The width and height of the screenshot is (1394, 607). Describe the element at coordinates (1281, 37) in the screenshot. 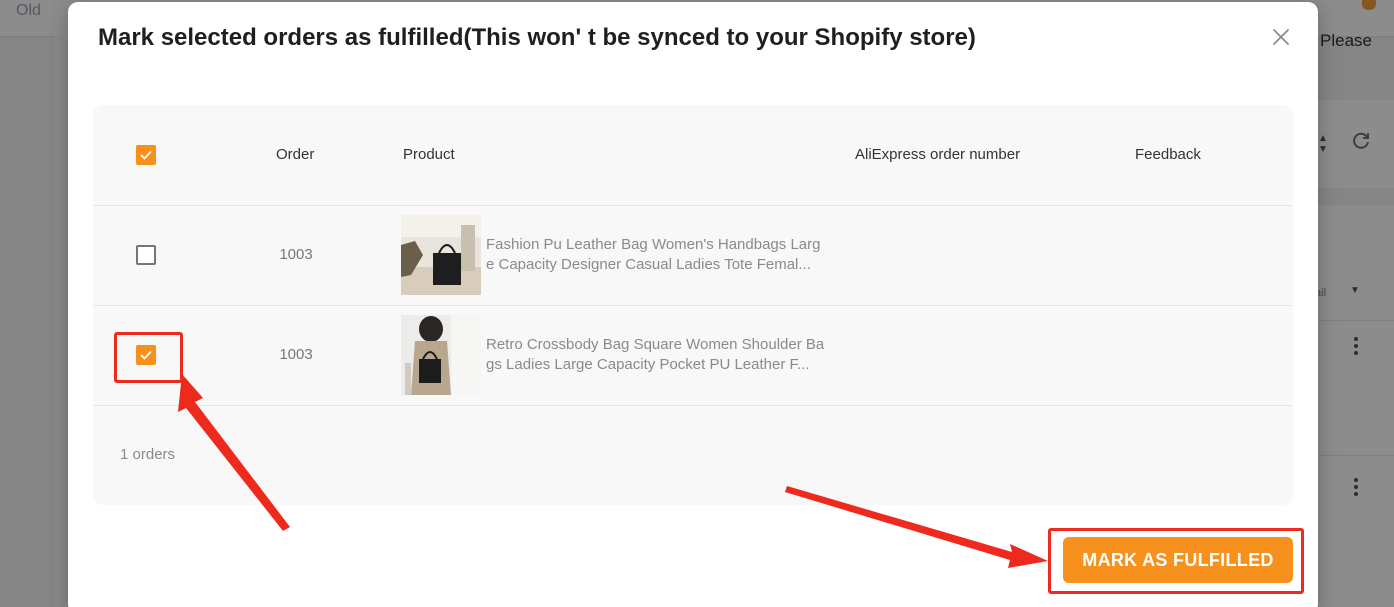

I see `close-icon` at that location.